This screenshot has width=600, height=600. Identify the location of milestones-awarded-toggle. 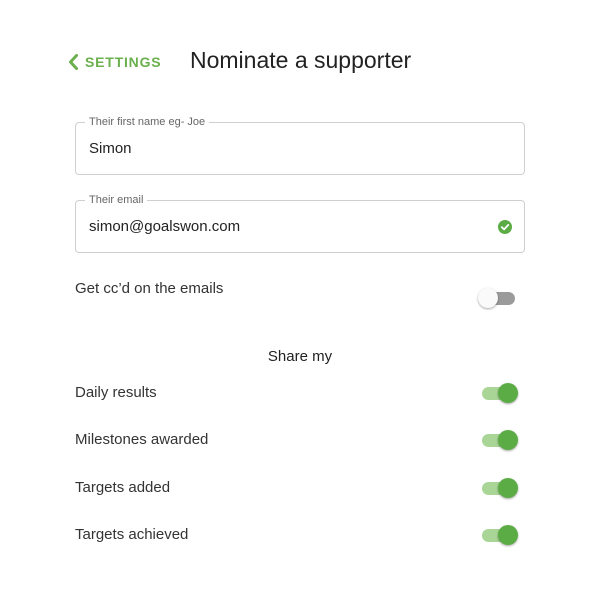
(500, 440).